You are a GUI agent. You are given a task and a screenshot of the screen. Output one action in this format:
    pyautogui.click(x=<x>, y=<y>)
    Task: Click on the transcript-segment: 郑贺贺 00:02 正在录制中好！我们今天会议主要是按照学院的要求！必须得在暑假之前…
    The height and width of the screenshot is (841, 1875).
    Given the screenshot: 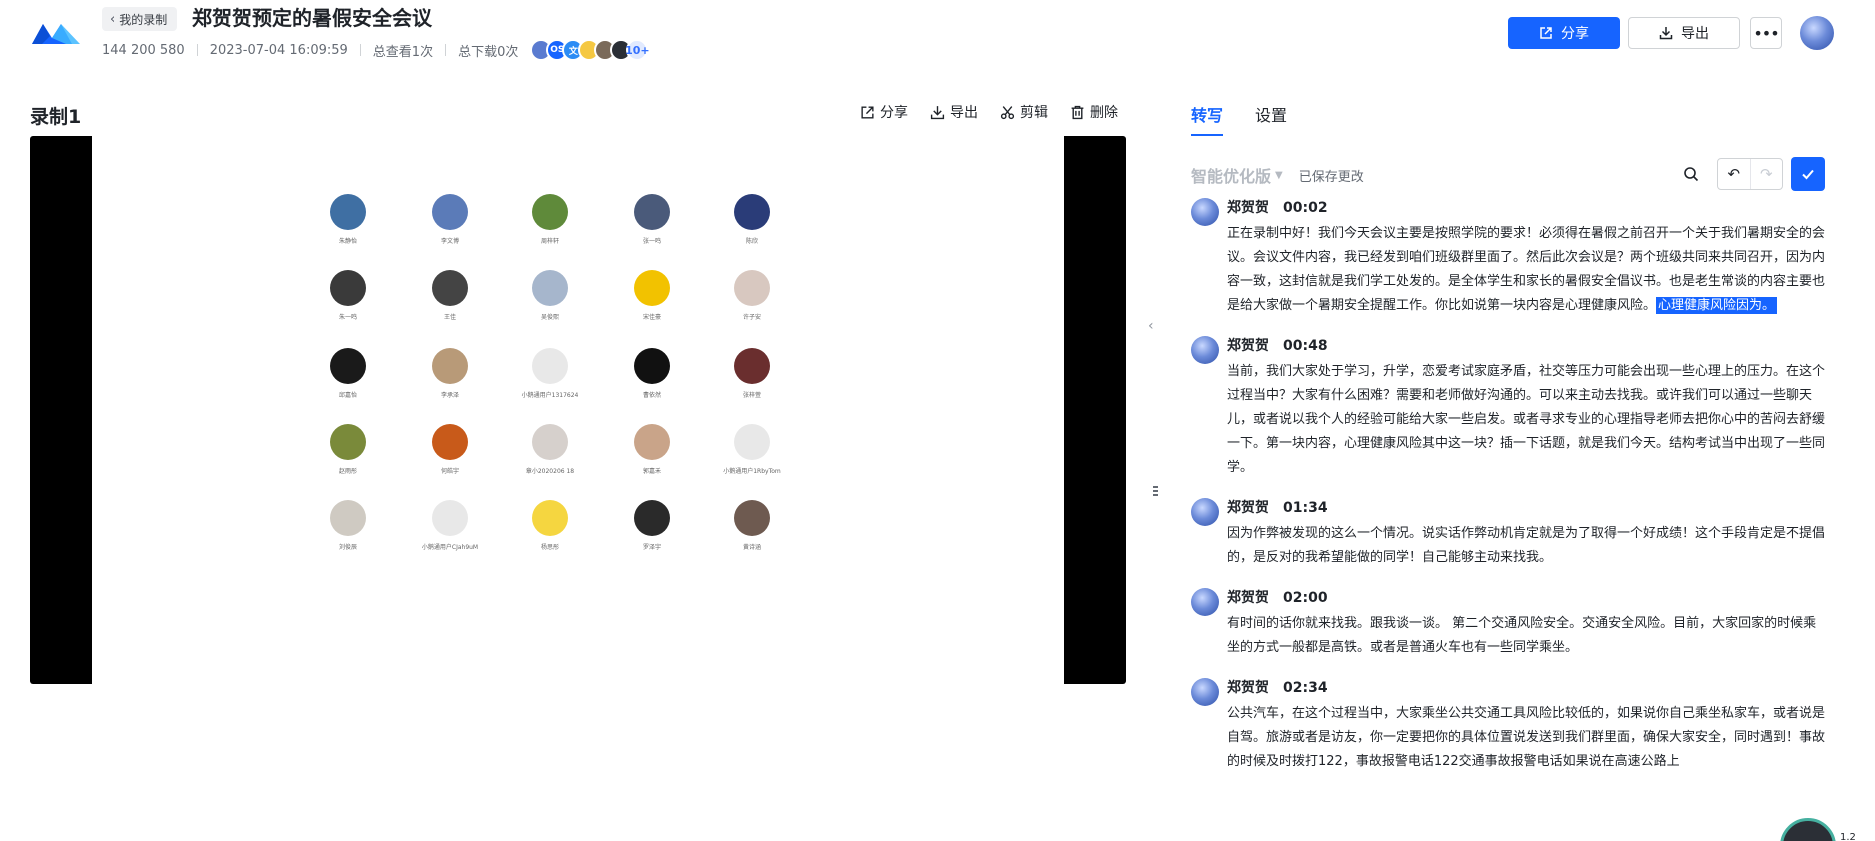 What is the action you would take?
    pyautogui.click(x=1511, y=258)
    